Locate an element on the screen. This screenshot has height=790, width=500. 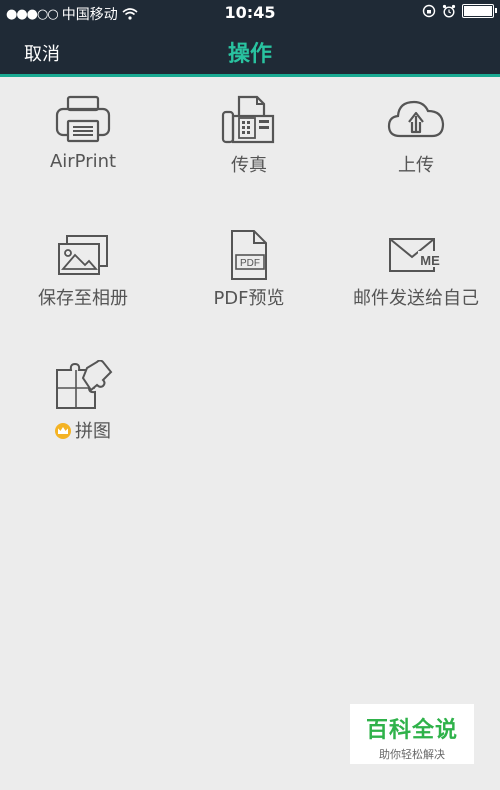
rotation-lock-icon is located at coordinates (429, 11).